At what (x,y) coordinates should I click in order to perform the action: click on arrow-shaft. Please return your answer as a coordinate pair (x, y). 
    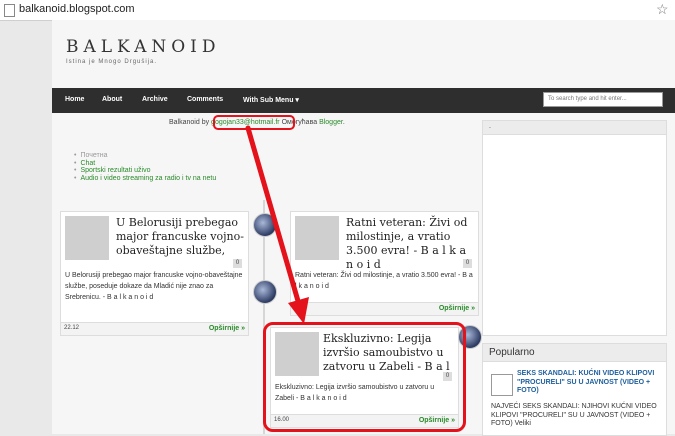
    Looking at the image, I should click on (273, 214).